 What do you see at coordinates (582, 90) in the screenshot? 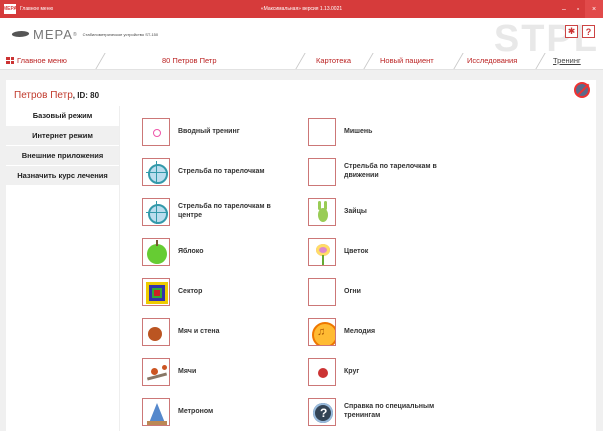
I see `disabled-mode-icon` at bounding box center [582, 90].